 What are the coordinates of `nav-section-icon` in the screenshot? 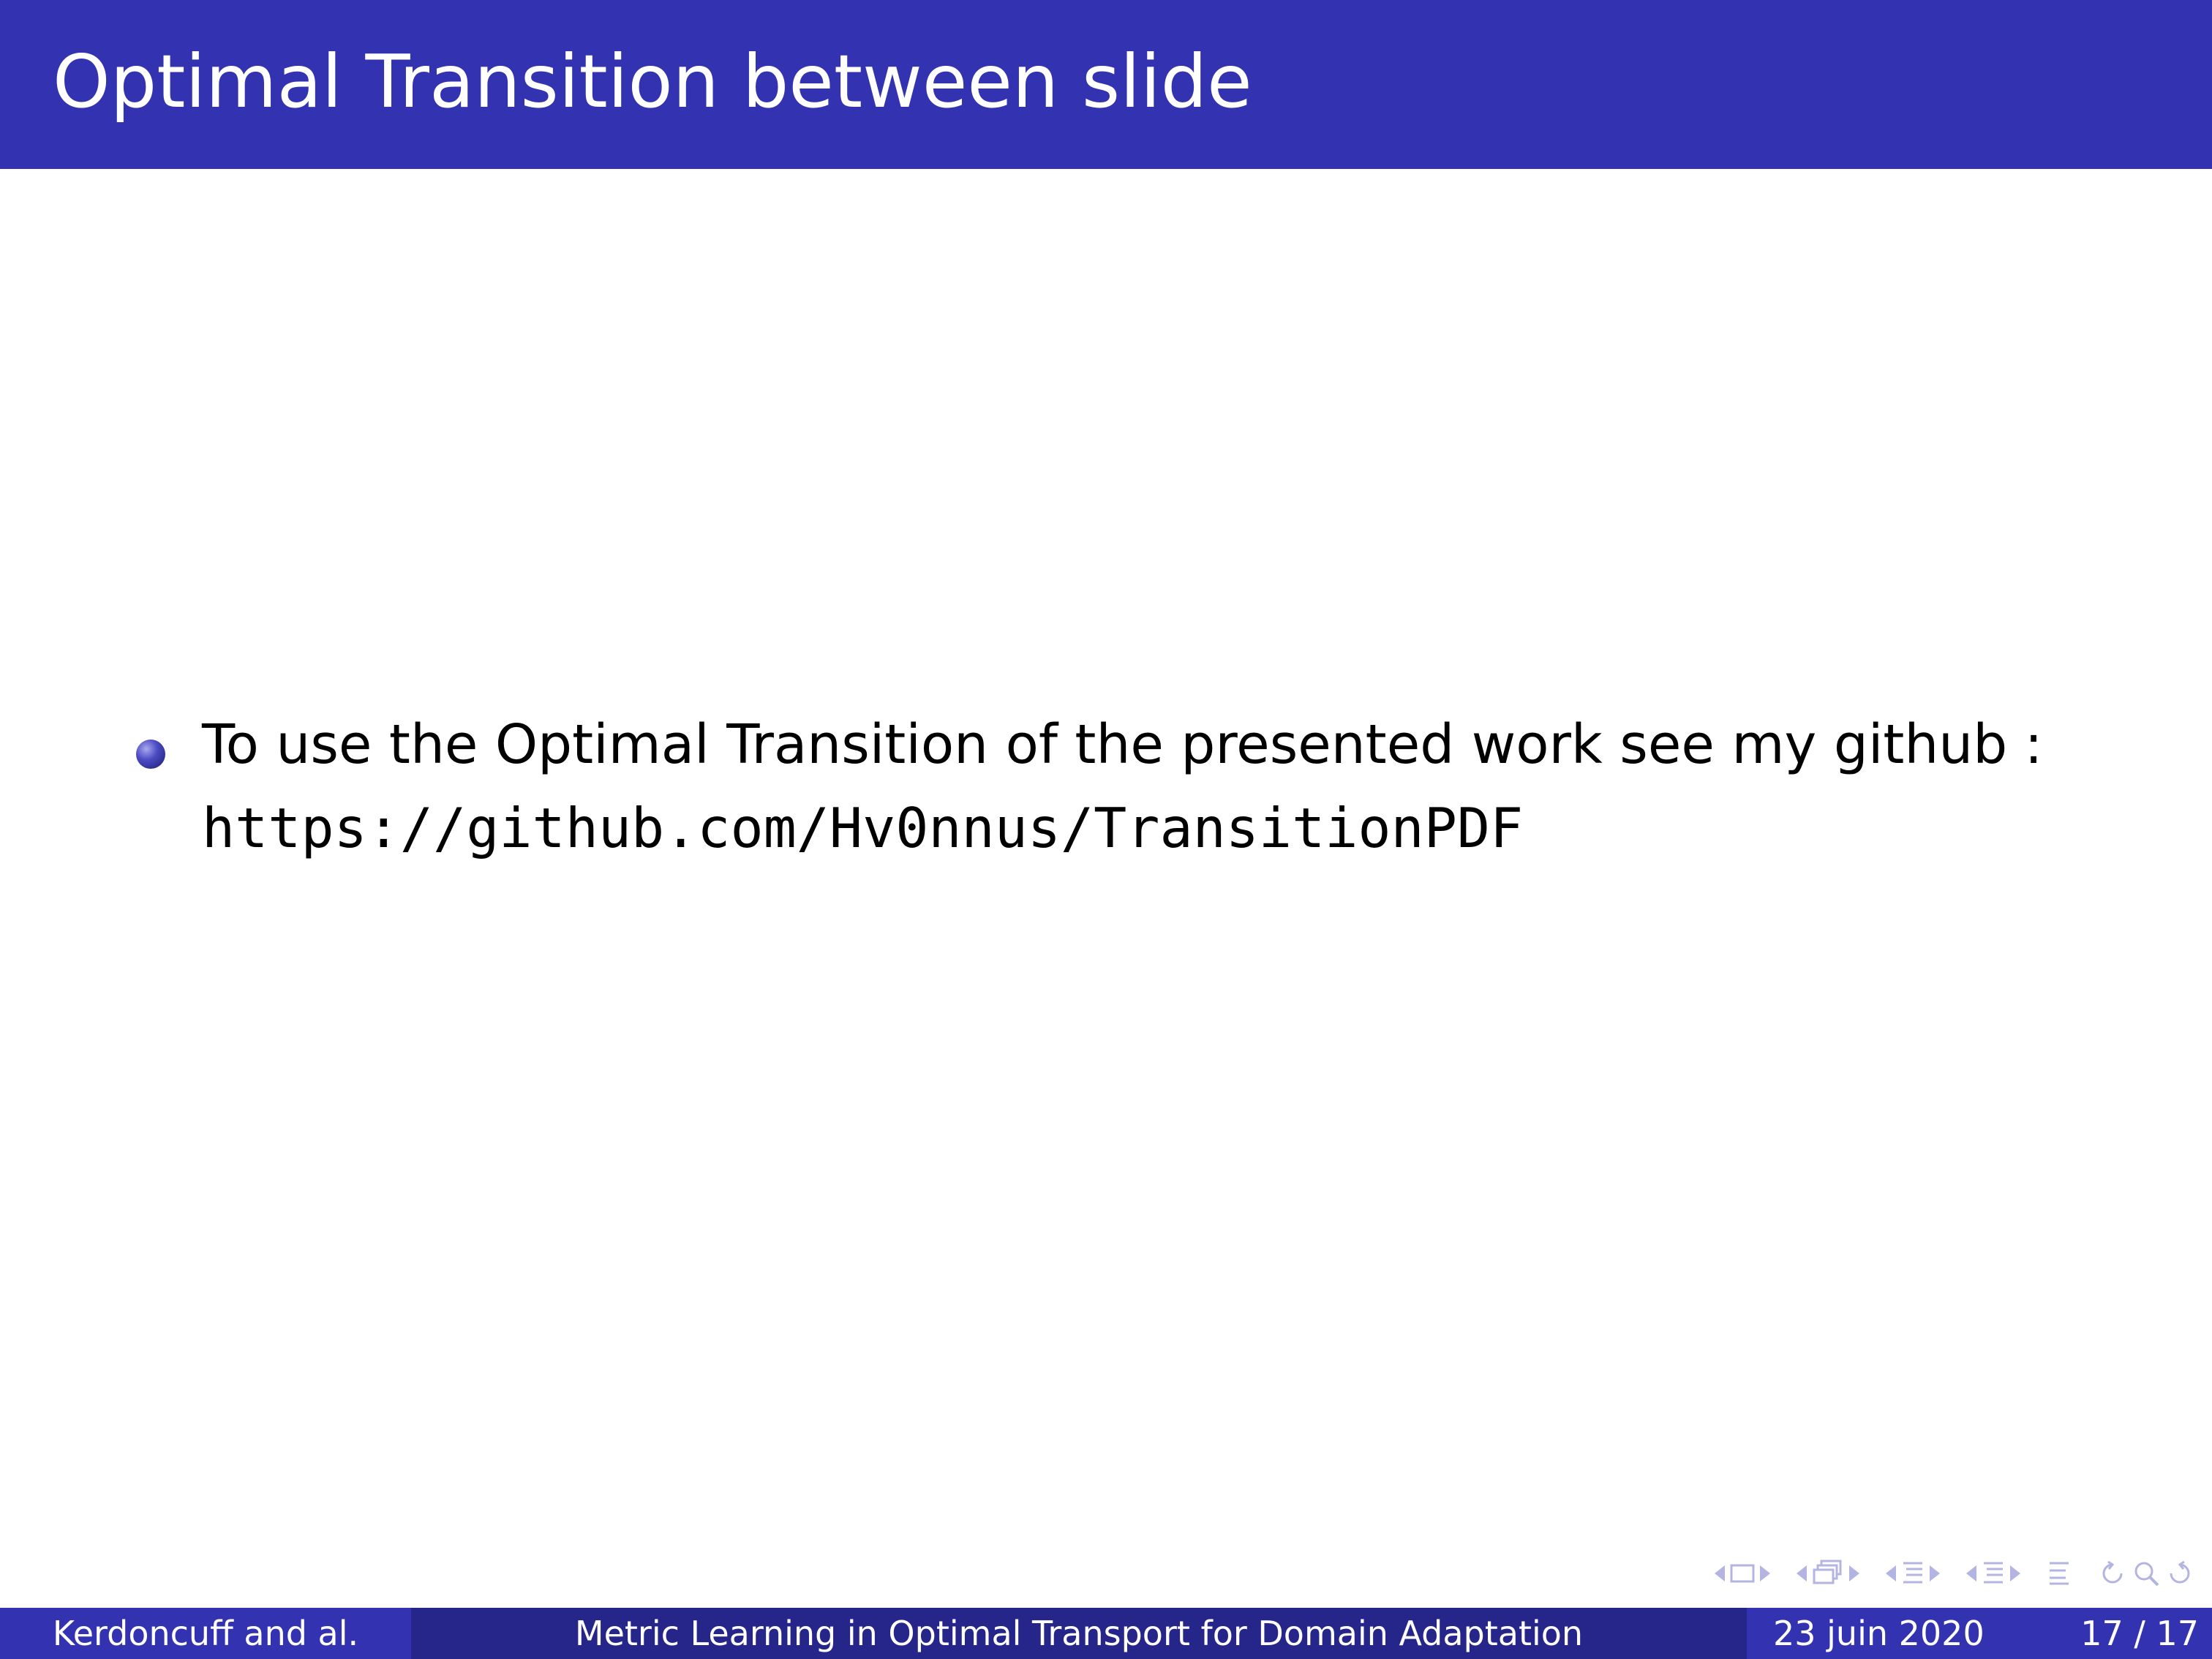 It's located at (1912, 1573).